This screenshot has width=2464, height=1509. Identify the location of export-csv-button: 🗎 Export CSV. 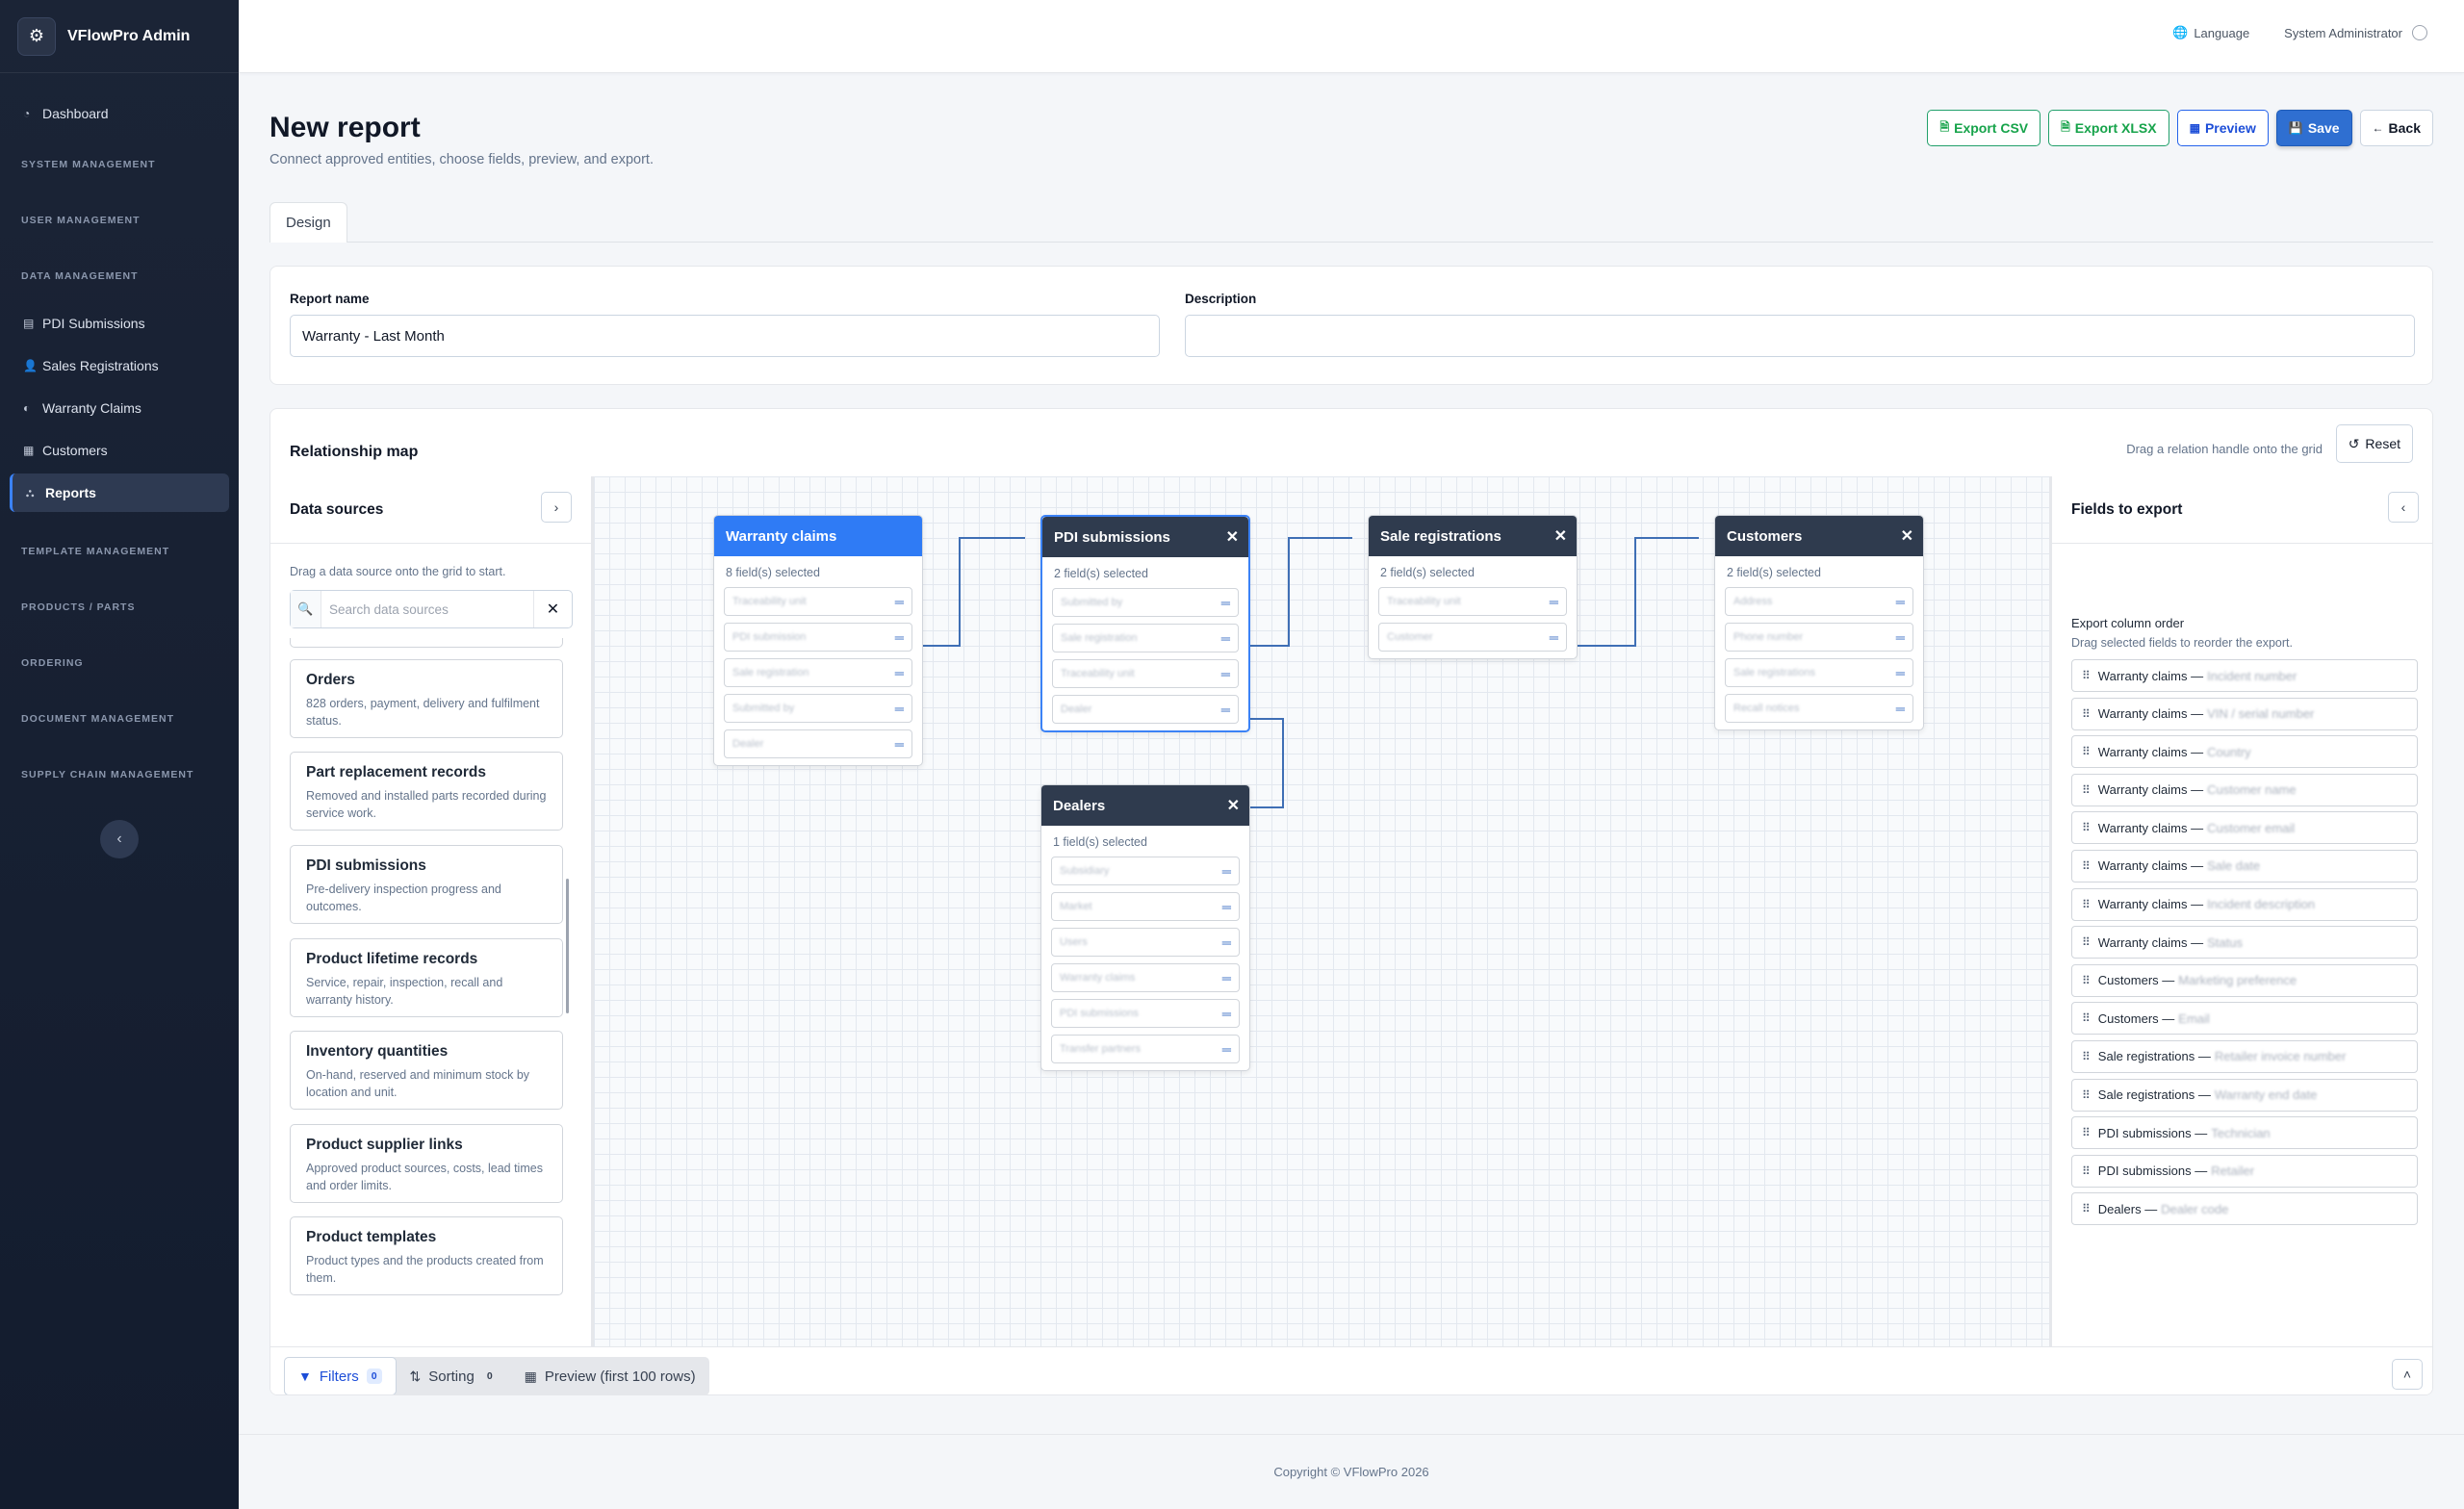
(1984, 128).